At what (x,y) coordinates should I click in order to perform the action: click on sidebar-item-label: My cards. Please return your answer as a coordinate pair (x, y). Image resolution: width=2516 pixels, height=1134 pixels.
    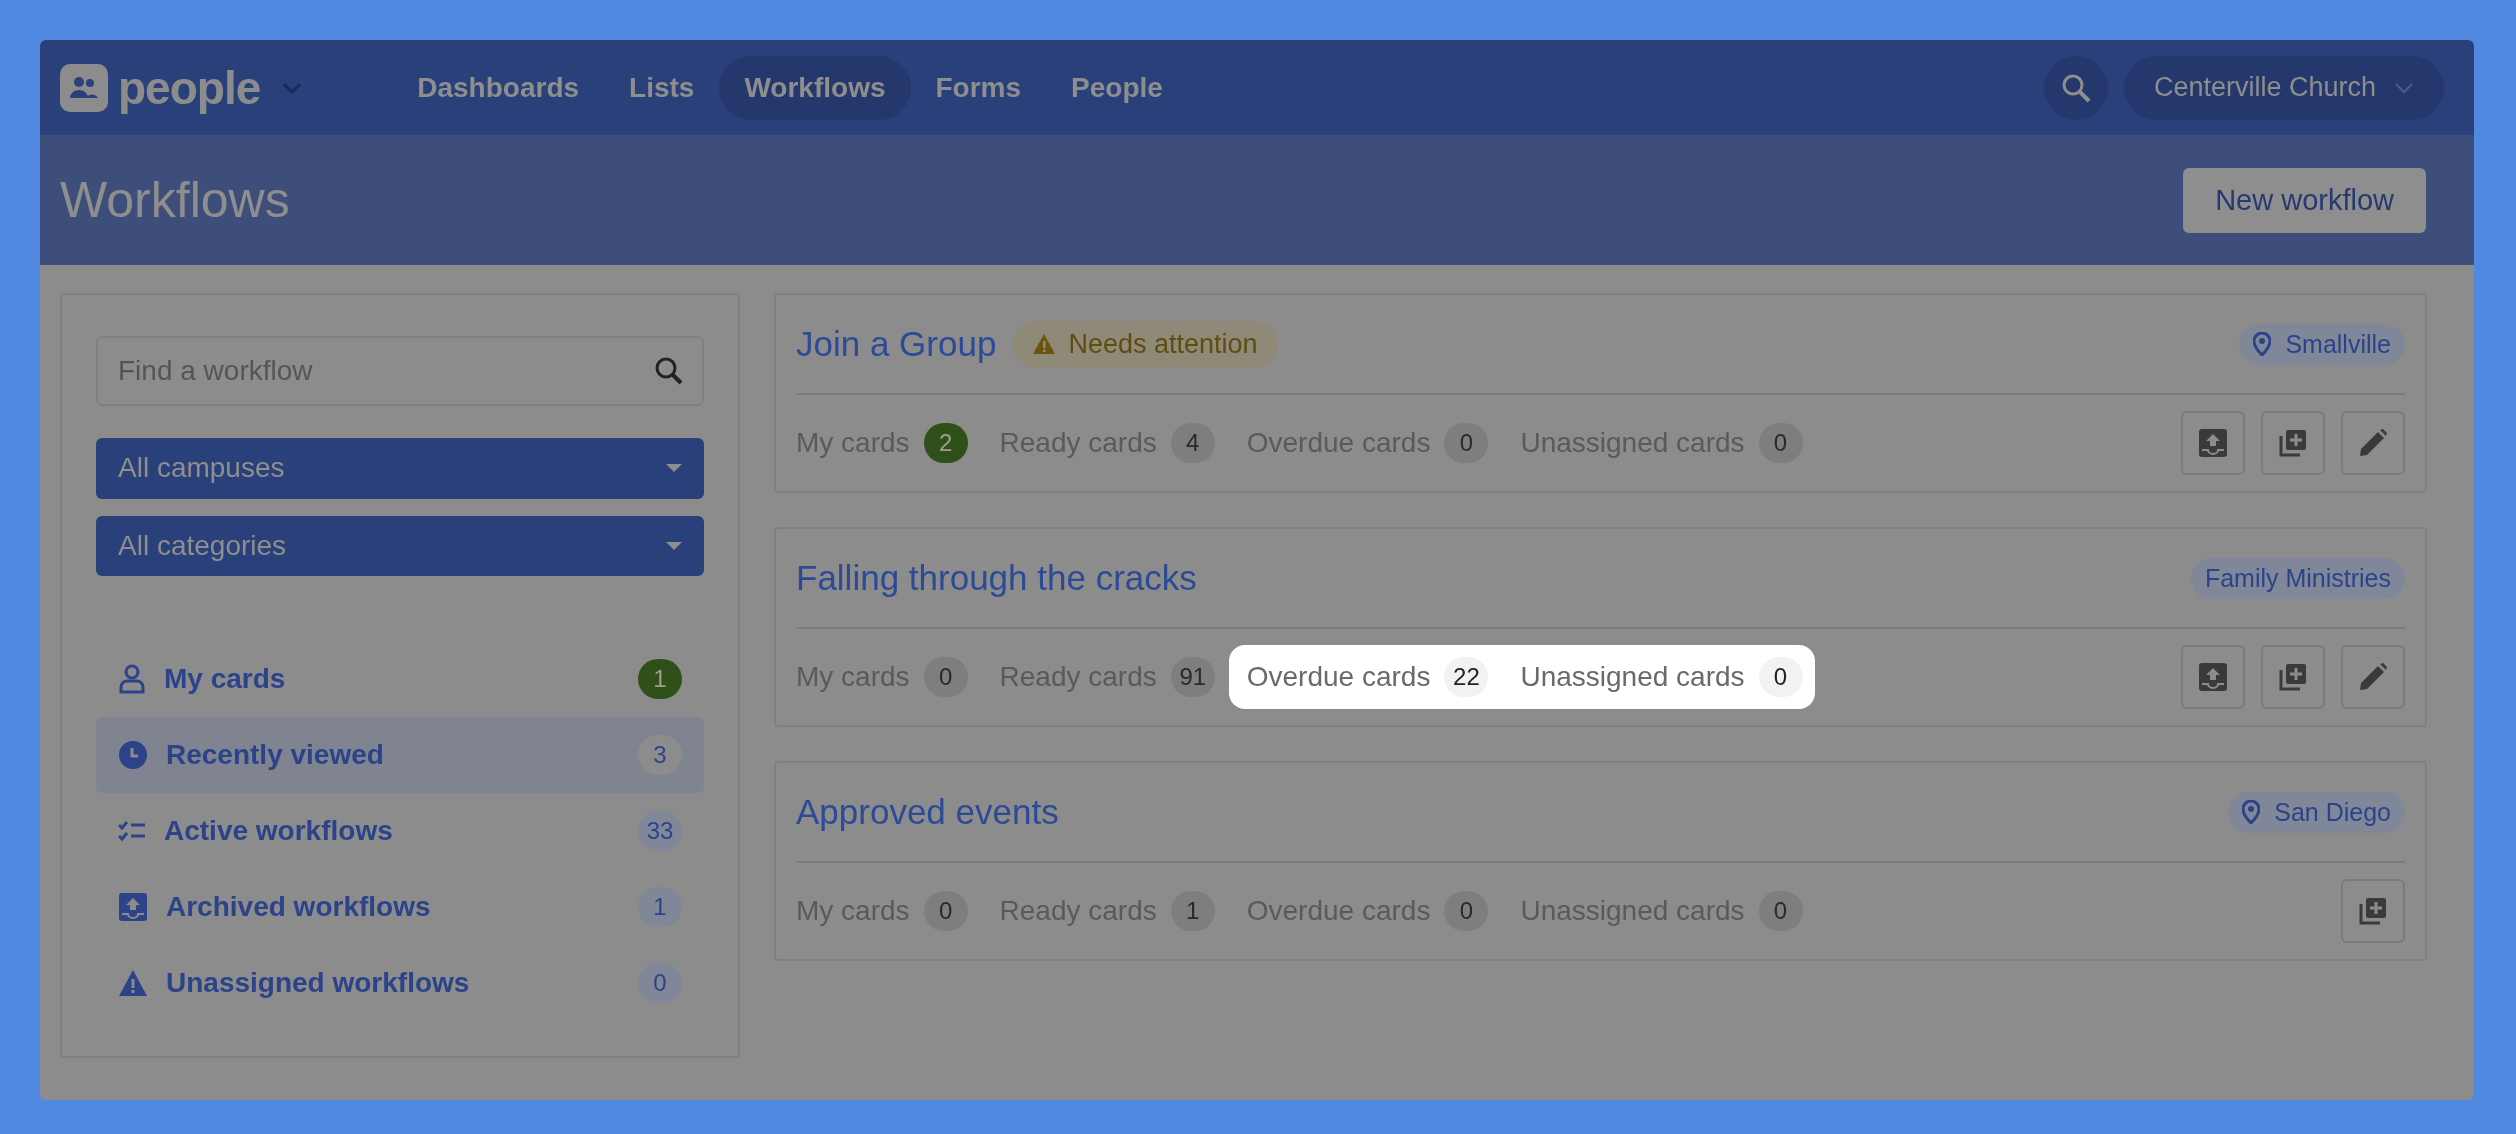
    Looking at the image, I should click on (225, 679).